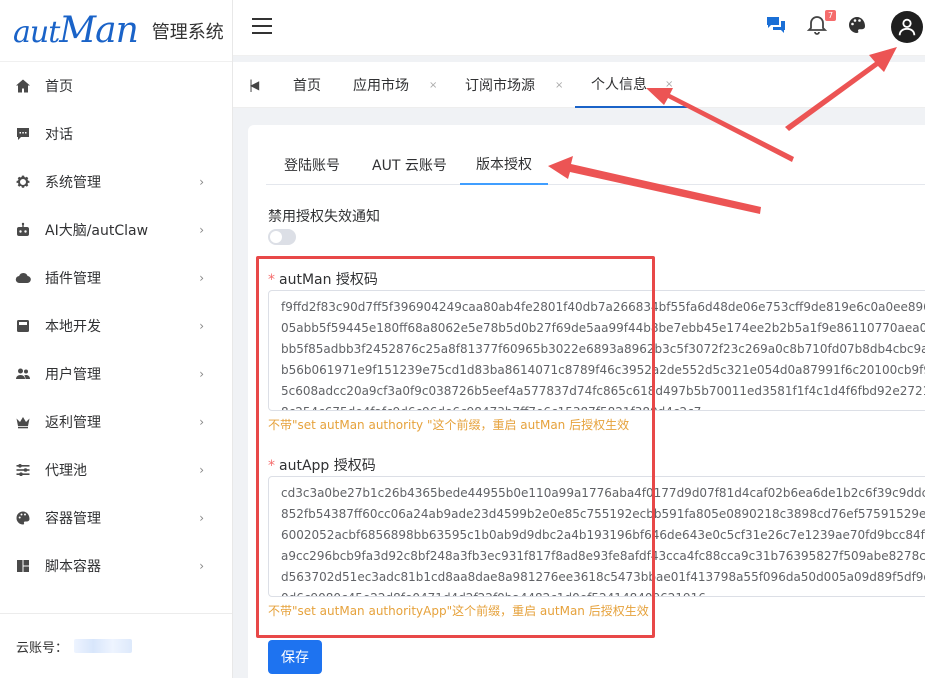 The width and height of the screenshot is (925, 678). I want to click on sidebar-item-ai: AI大脑/autClaw ›, so click(116, 230).